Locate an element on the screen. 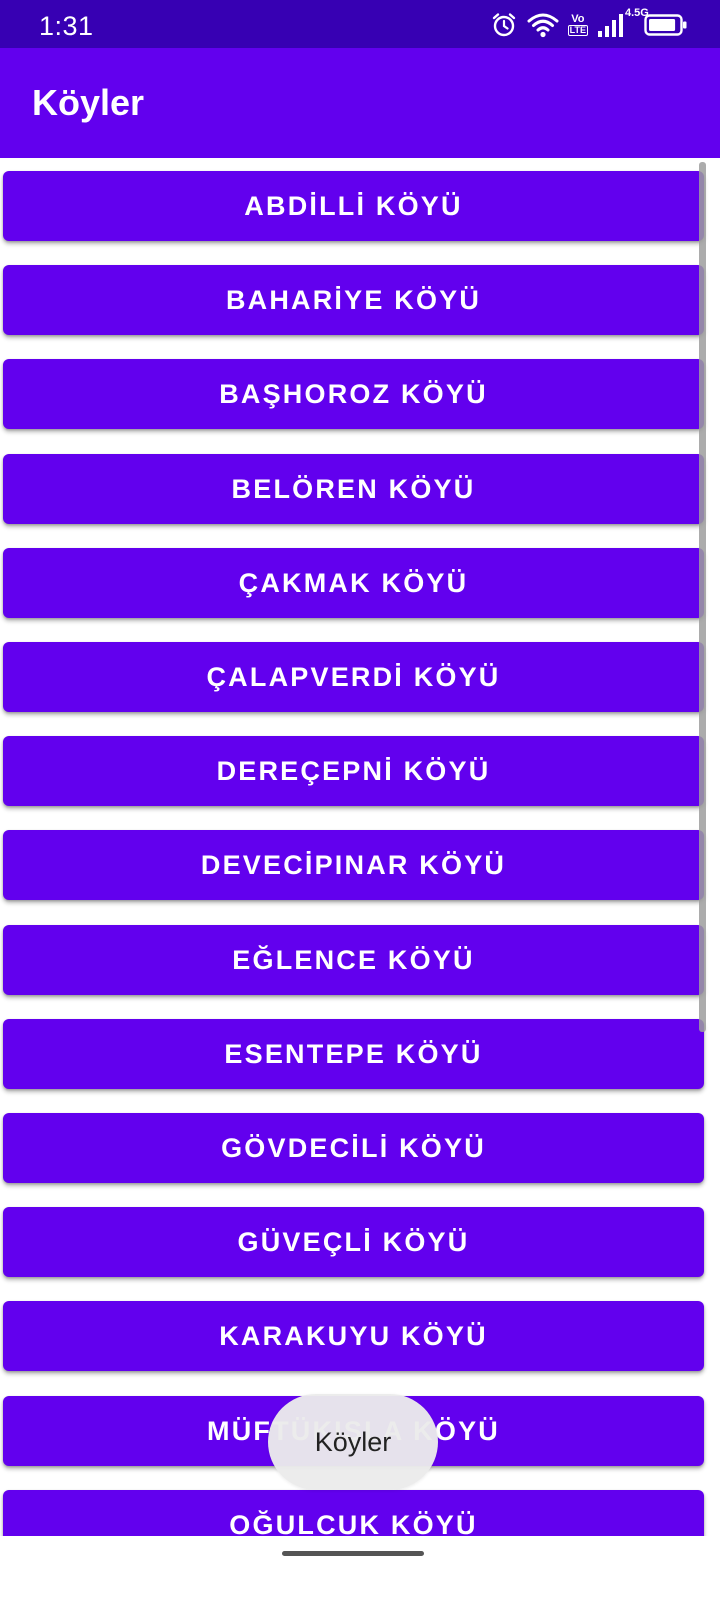  status-bar: 1:31 Vo LTE 4.5G is located at coordinates (360, 24).